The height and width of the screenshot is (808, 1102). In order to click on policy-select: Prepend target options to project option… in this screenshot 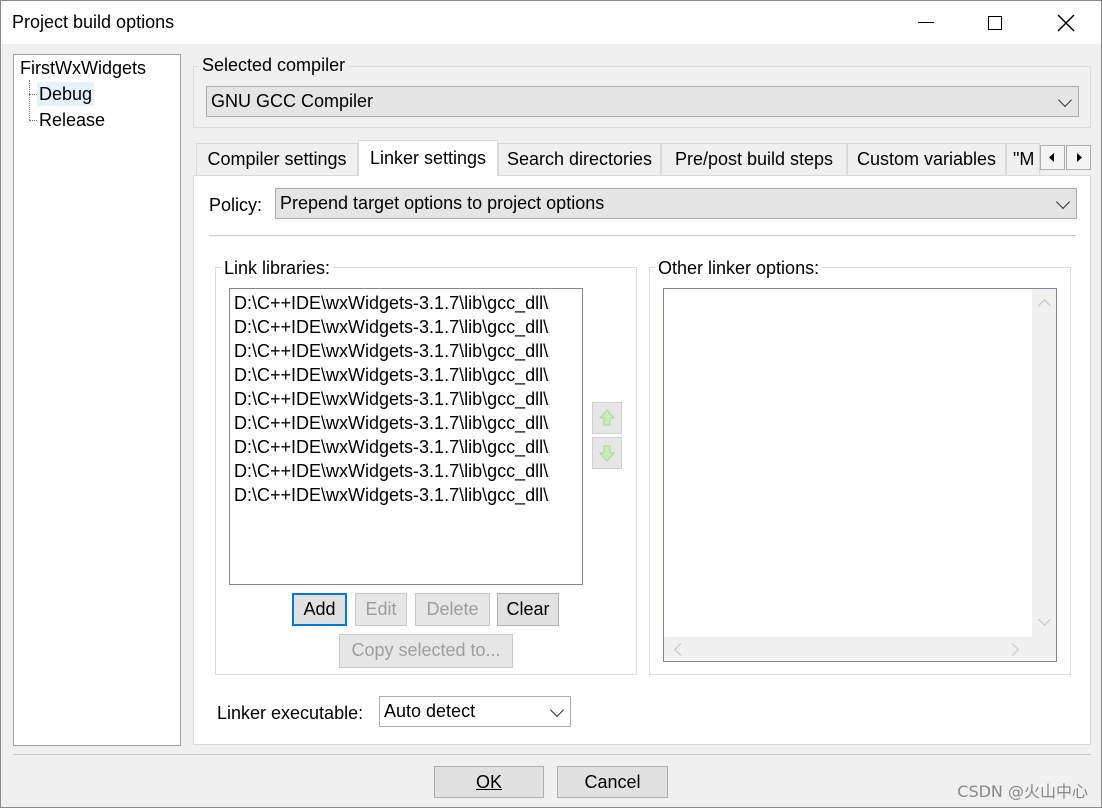, I will do `click(676, 203)`.